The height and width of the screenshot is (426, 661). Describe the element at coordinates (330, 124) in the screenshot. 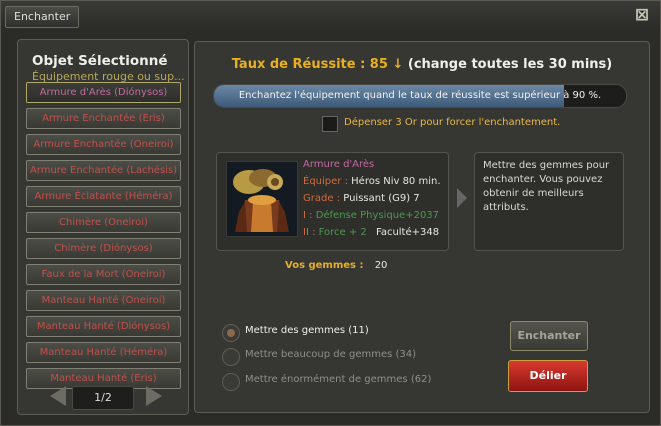

I see `force-enchant-checkbox` at that location.